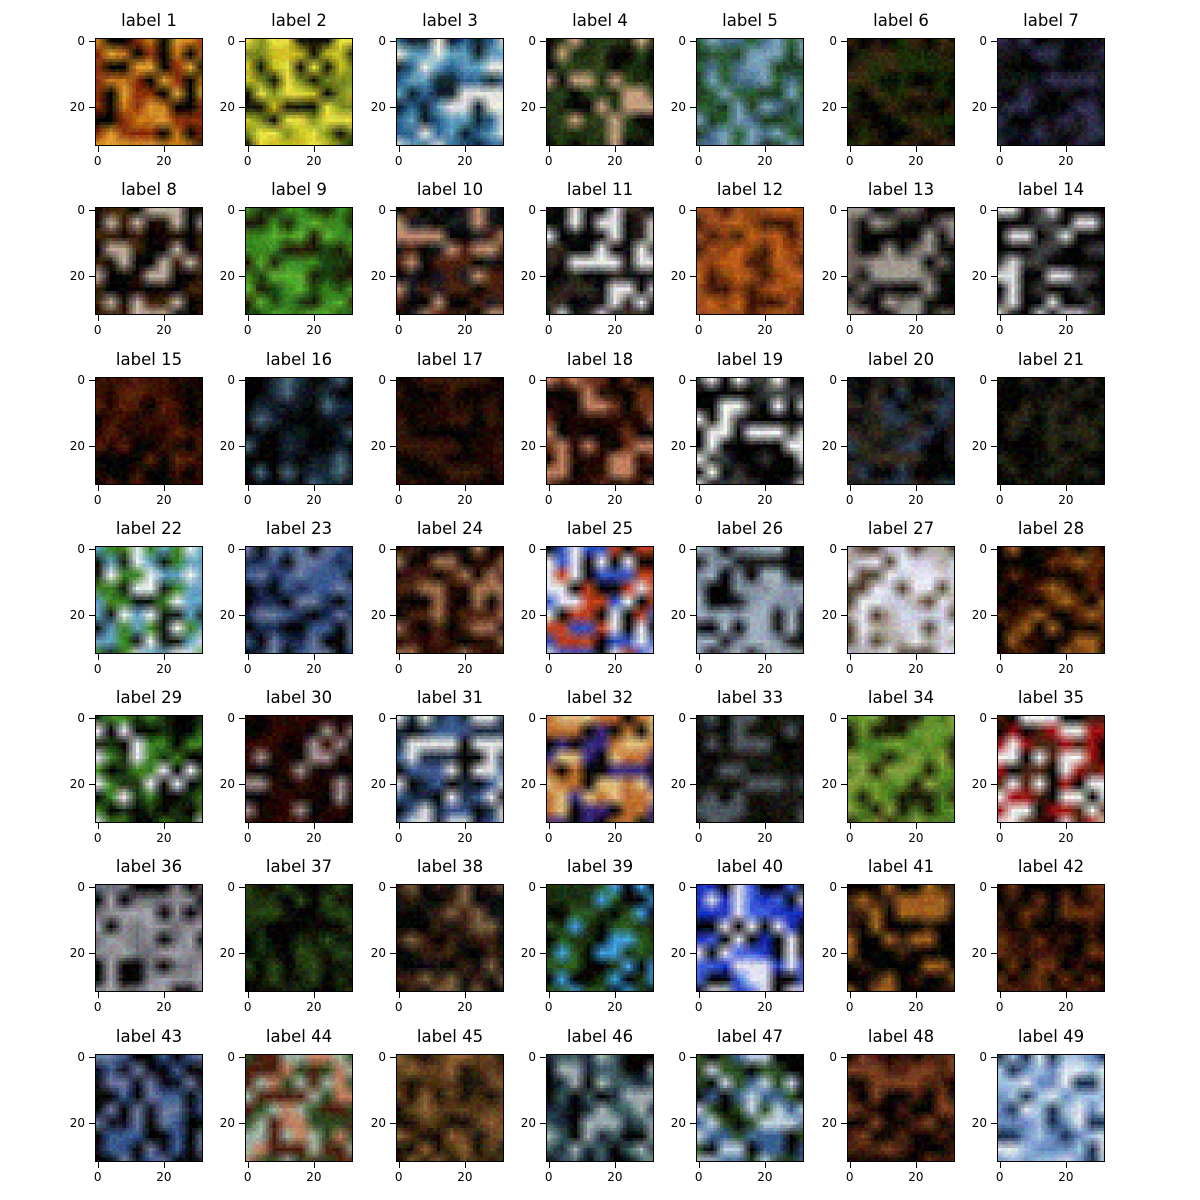 This screenshot has height=1200, width=1200. Describe the element at coordinates (450, 1036) in the screenshot. I see `panel-title: label 45` at that location.